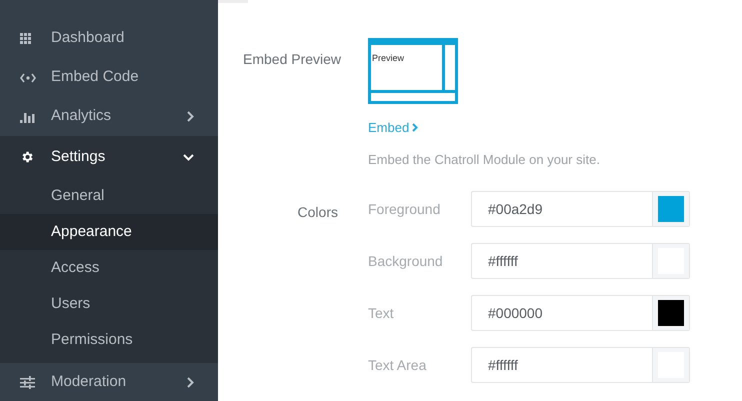  Describe the element at coordinates (484, 159) in the screenshot. I see `description: Embed the Chatroll Module on your site.` at that location.